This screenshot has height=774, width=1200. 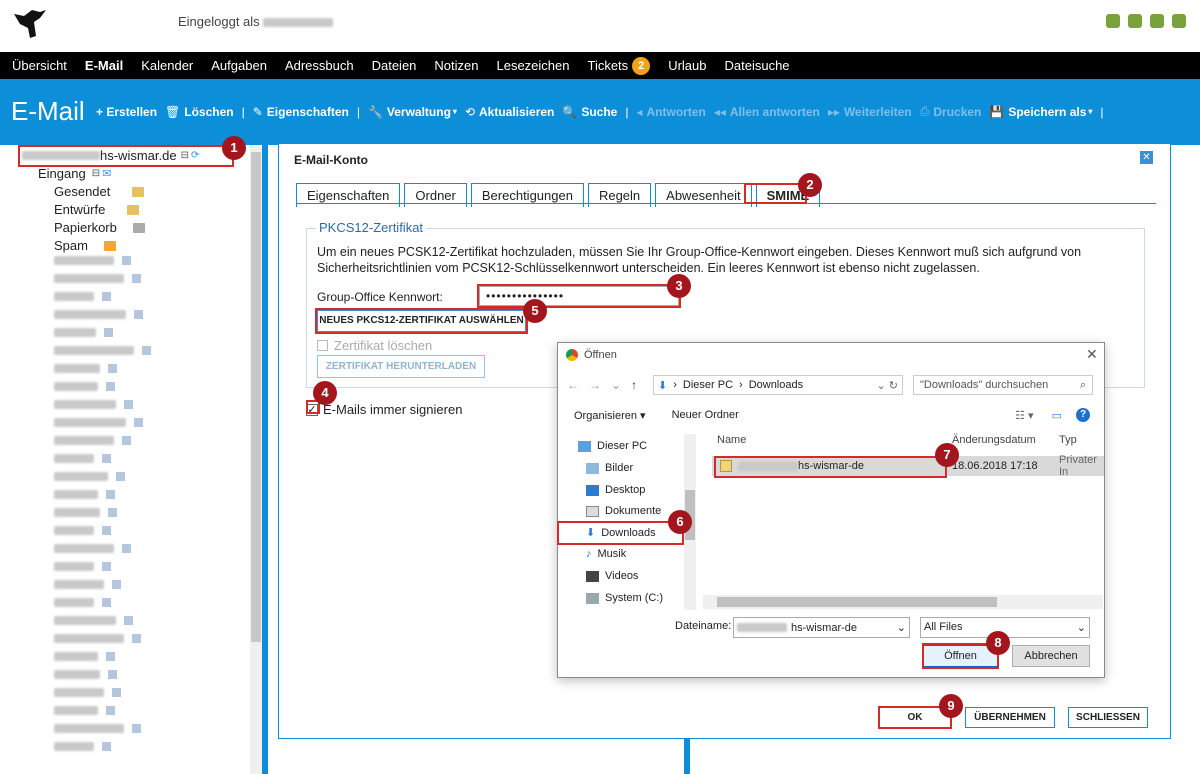 I want to click on pane-splitter, so click(x=265, y=459).